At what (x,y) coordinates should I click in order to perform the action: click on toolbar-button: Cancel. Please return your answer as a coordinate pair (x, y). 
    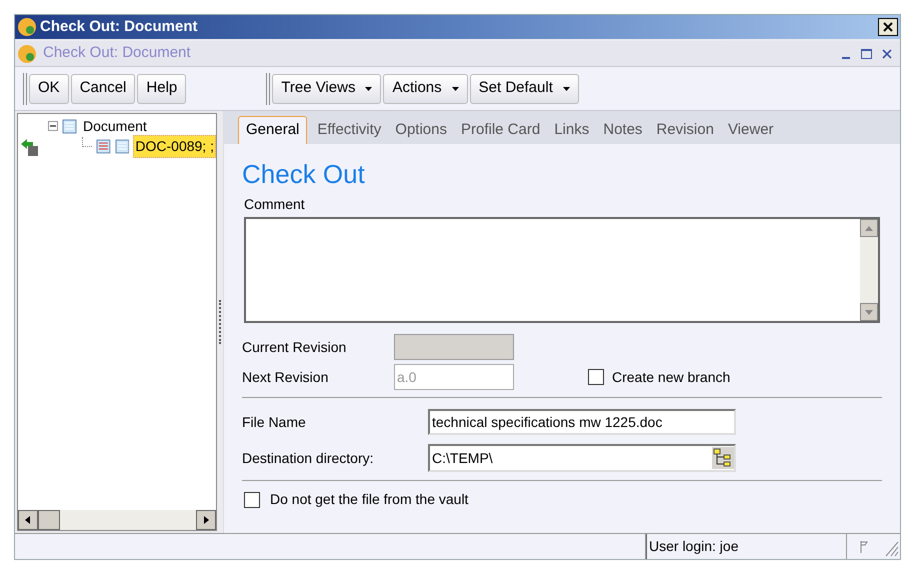
    Looking at the image, I should click on (103, 89).